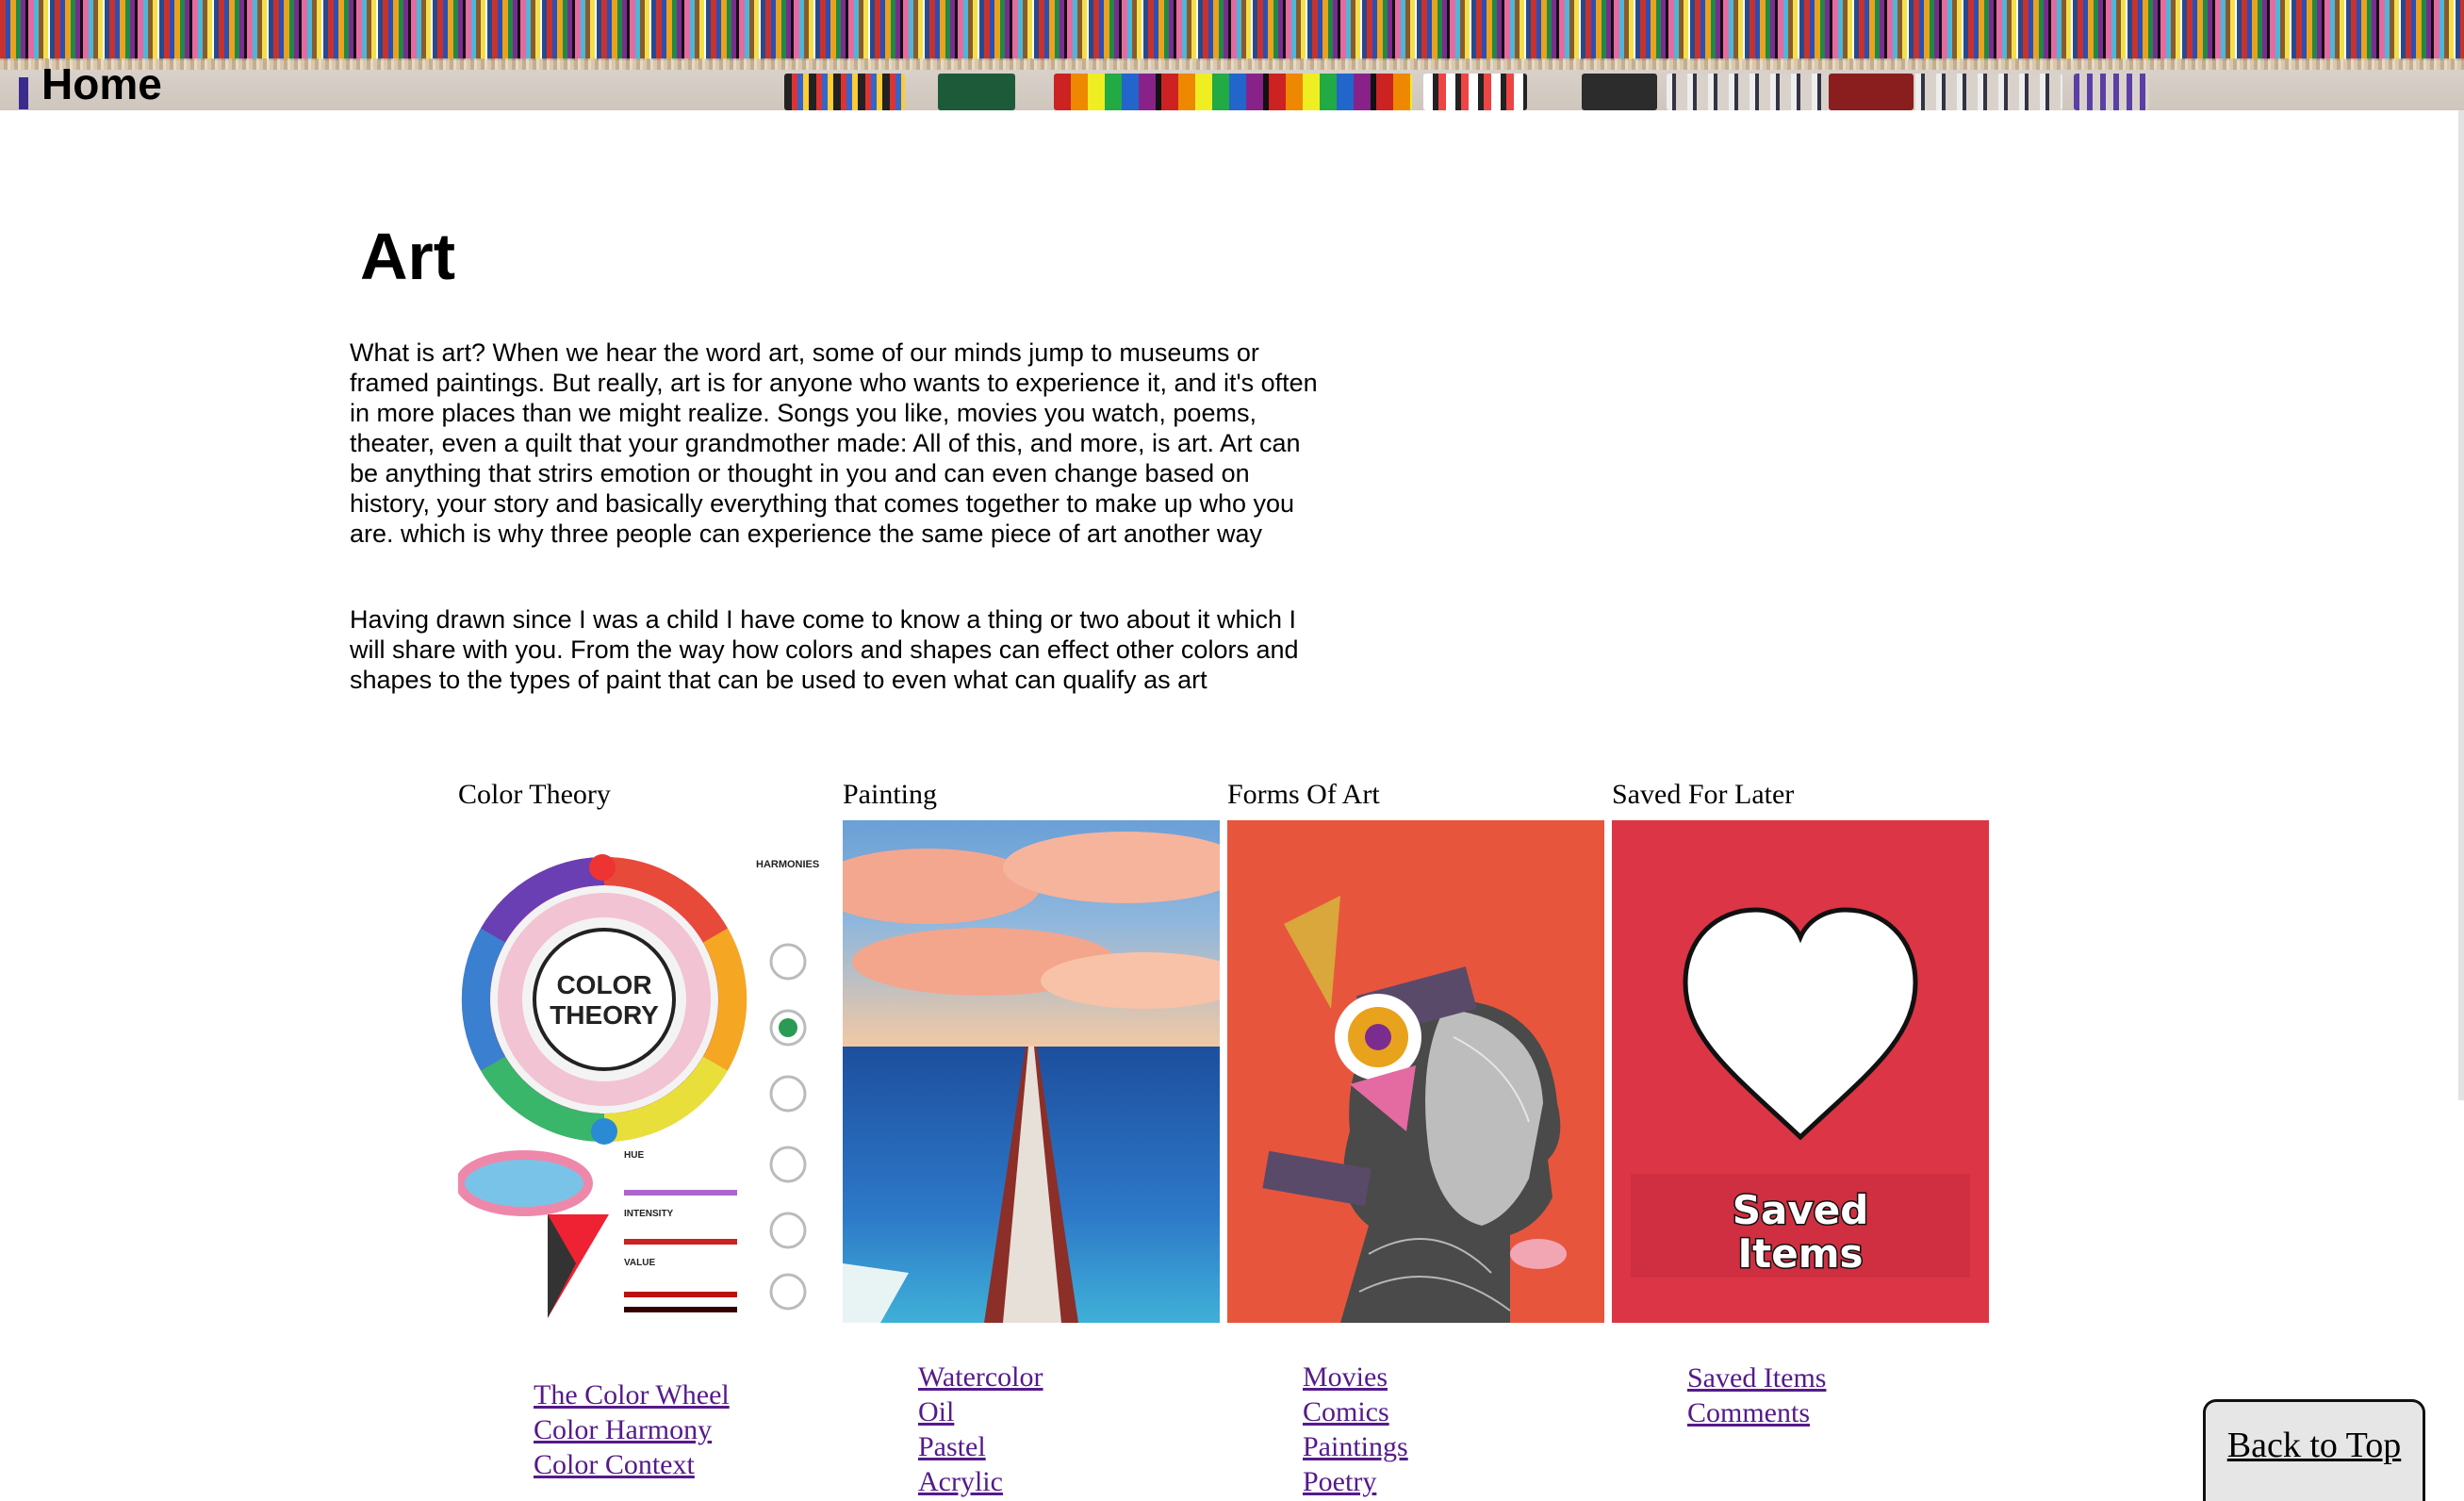 This screenshot has height=1501, width=2464. Describe the element at coordinates (408, 256) in the screenshot. I see `page-title: Art` at that location.